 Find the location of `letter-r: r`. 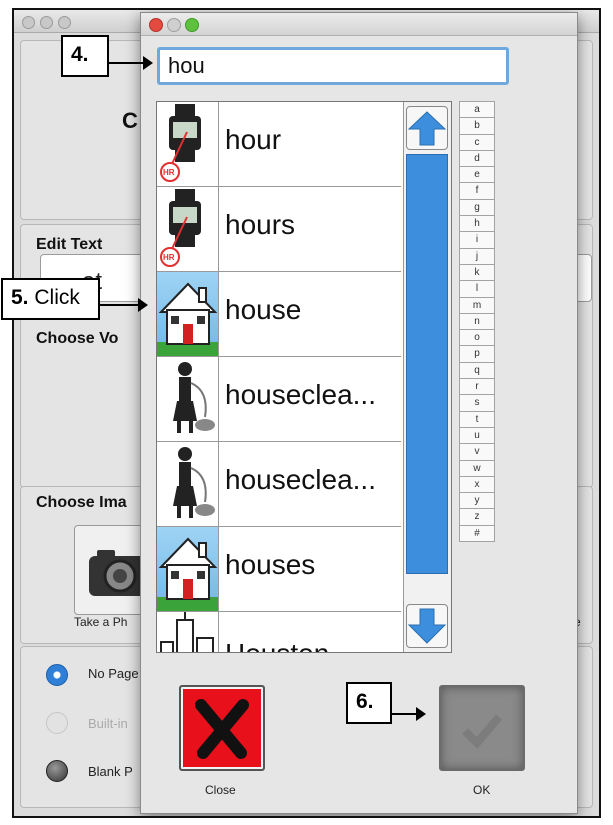

letter-r: r is located at coordinates (477, 387).